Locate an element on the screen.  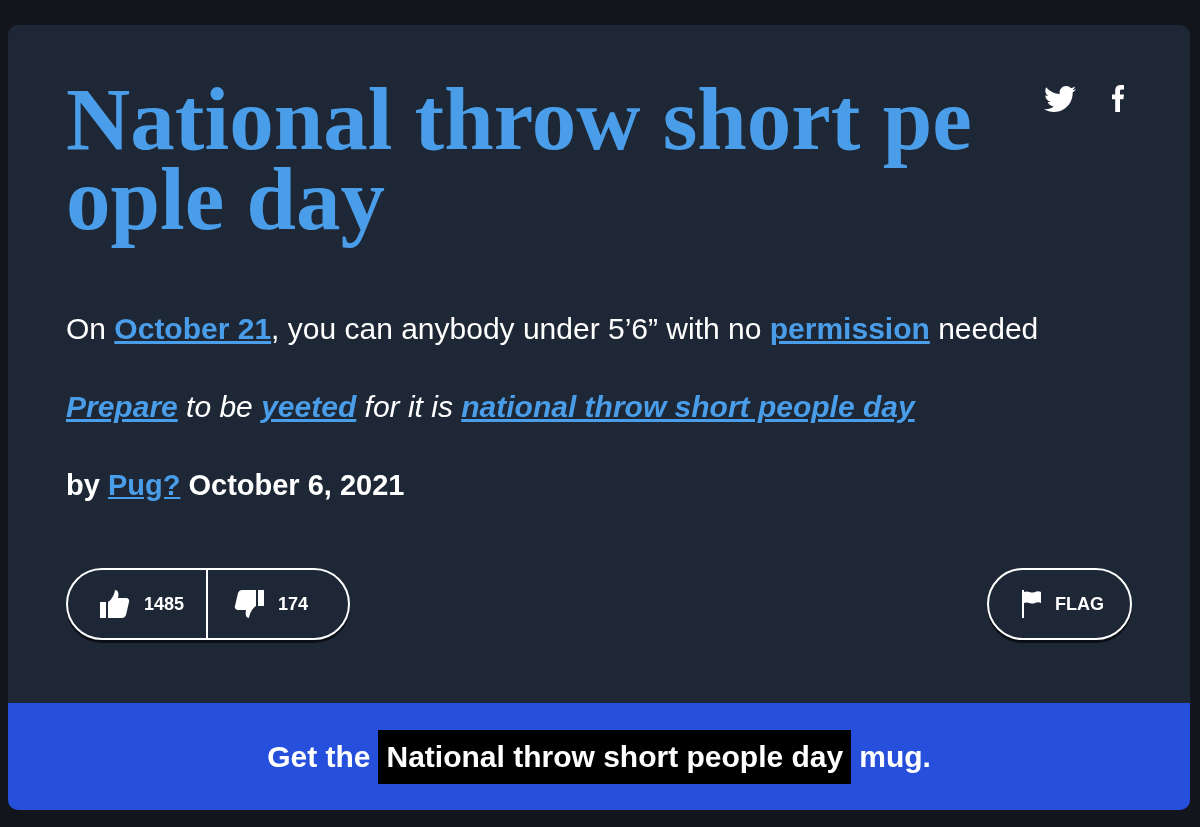
flag-icon is located at coordinates (1031, 604).